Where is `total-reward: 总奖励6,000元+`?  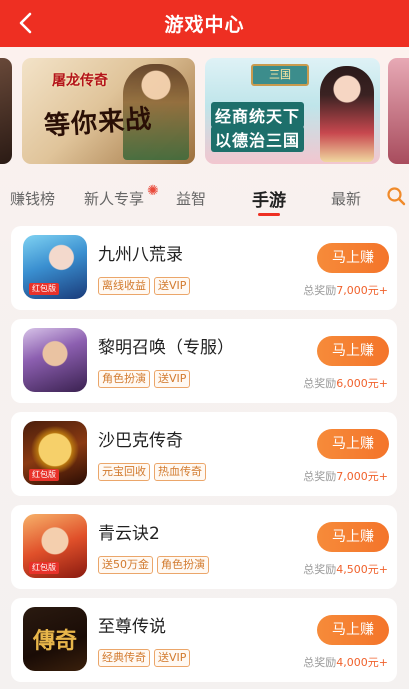 total-reward: 总奖励6,000元+ is located at coordinates (345, 383).